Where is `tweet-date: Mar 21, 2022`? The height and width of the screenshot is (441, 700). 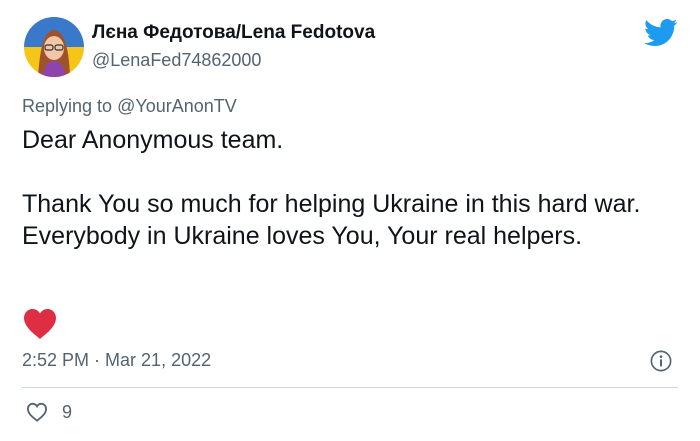
tweet-date: Mar 21, 2022 is located at coordinates (158, 360).